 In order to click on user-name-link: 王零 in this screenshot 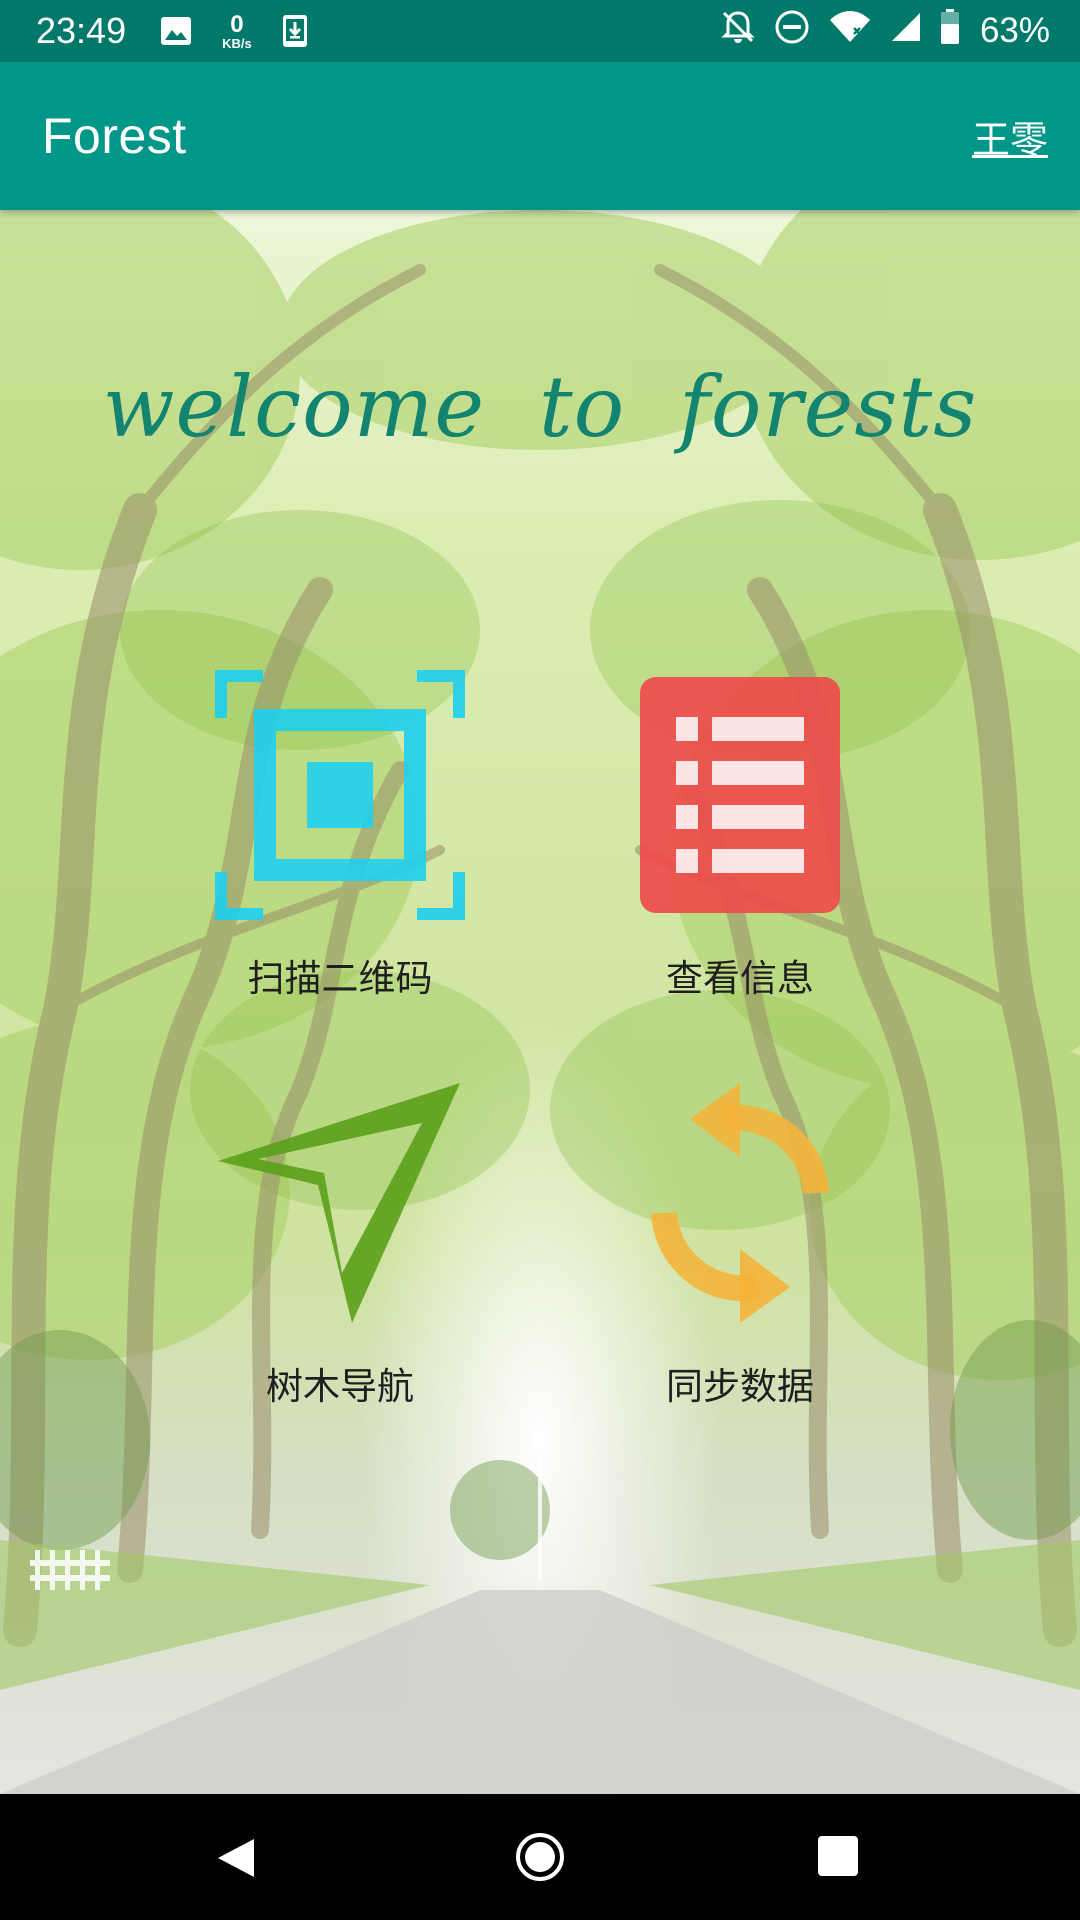, I will do `click(1010, 136)`.